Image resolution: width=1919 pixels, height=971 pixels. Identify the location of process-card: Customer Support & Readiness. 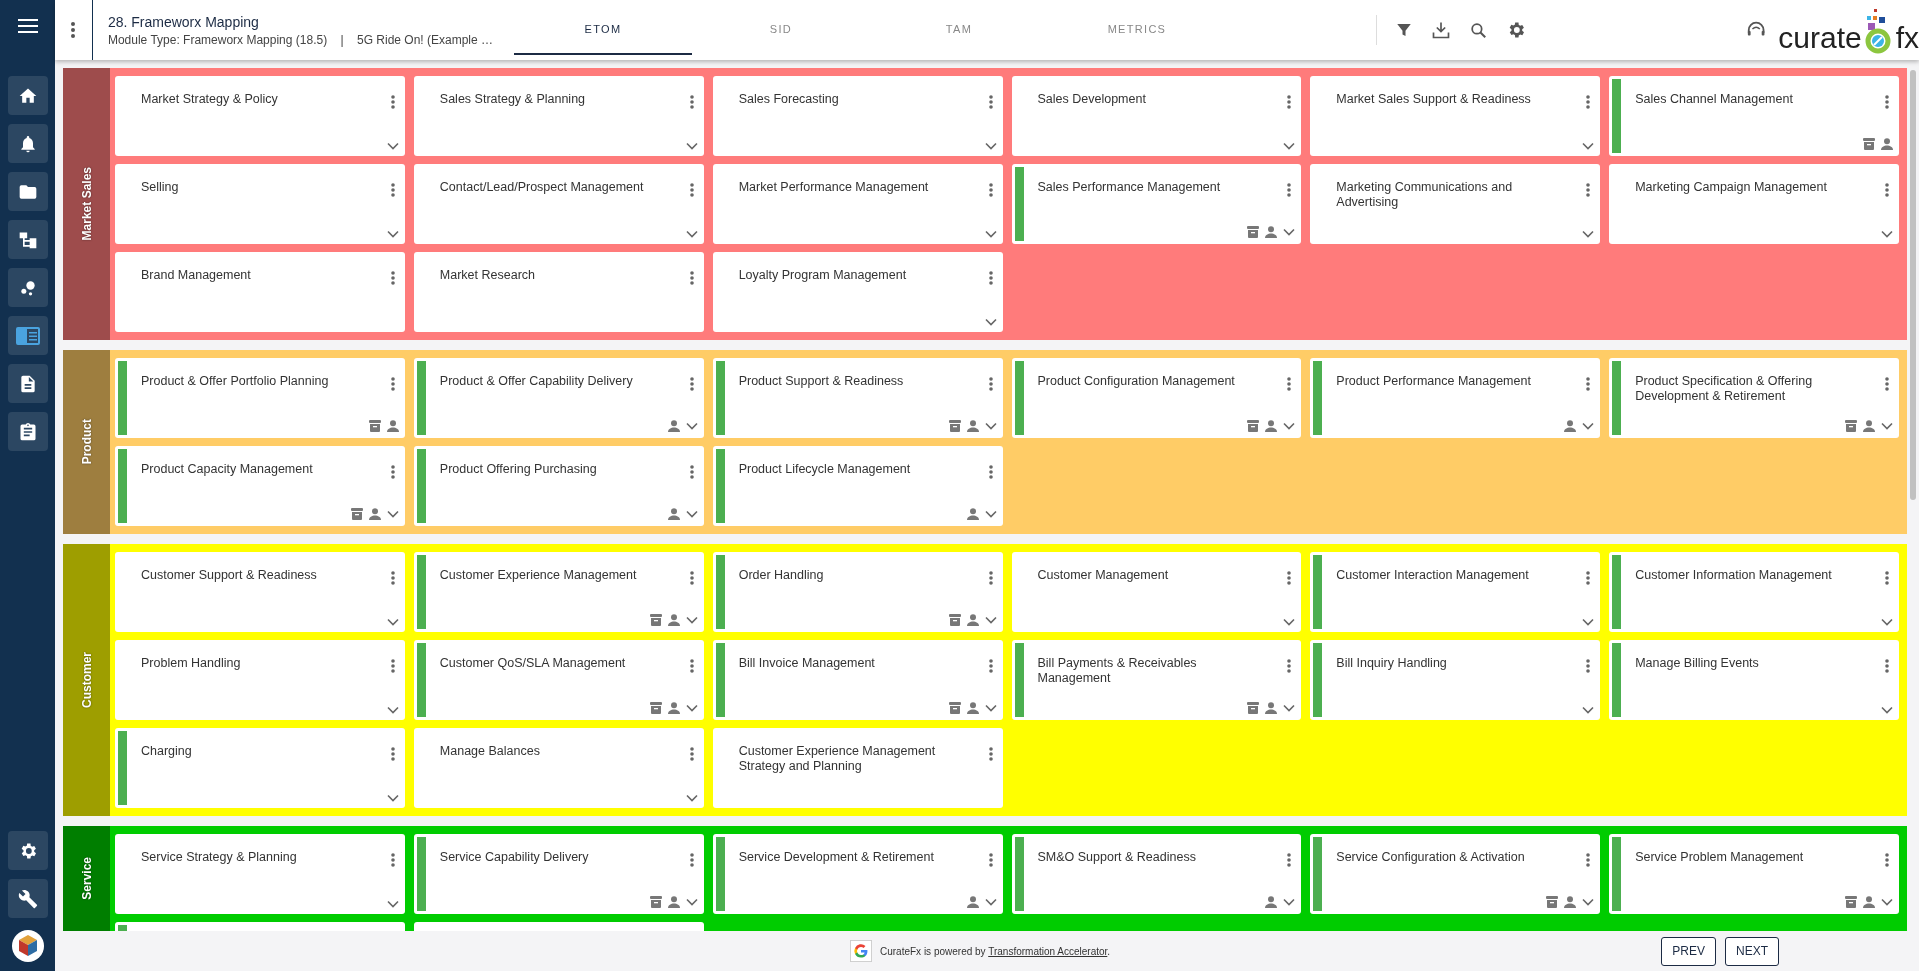
(260, 592).